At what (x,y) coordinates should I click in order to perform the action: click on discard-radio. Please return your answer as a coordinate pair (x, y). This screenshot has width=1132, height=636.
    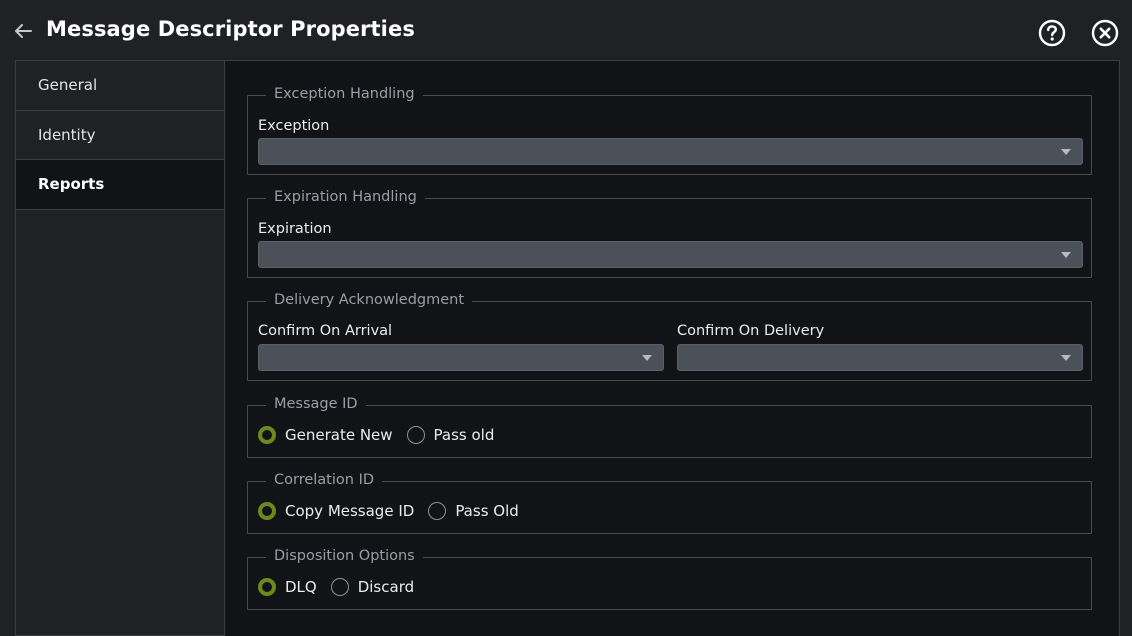
    Looking at the image, I should click on (339, 587).